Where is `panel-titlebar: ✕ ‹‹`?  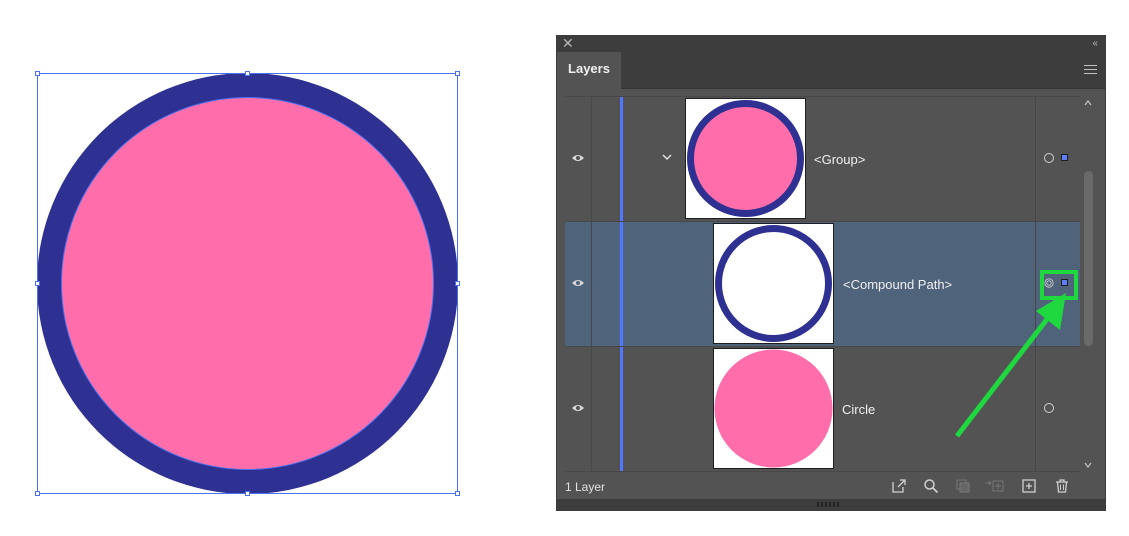
panel-titlebar: ✕ ‹‹ is located at coordinates (831, 44).